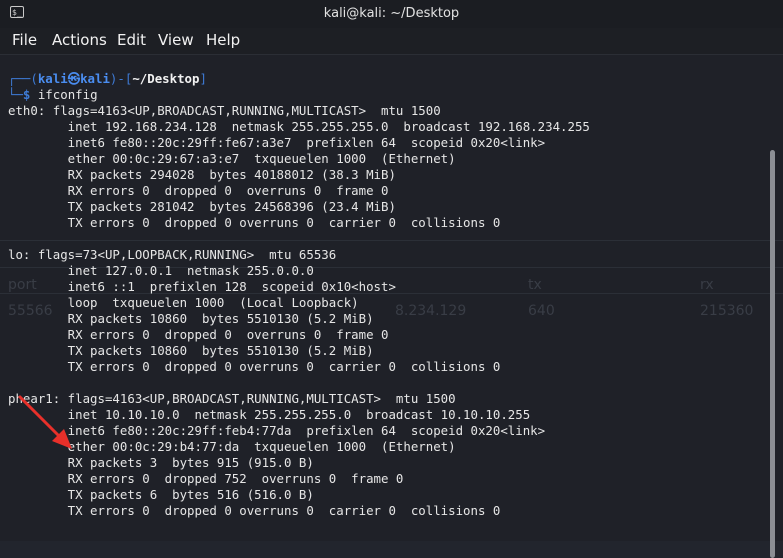 The height and width of the screenshot is (558, 783). Describe the element at coordinates (203, 78) in the screenshot. I see `prompt-frame: ]` at that location.